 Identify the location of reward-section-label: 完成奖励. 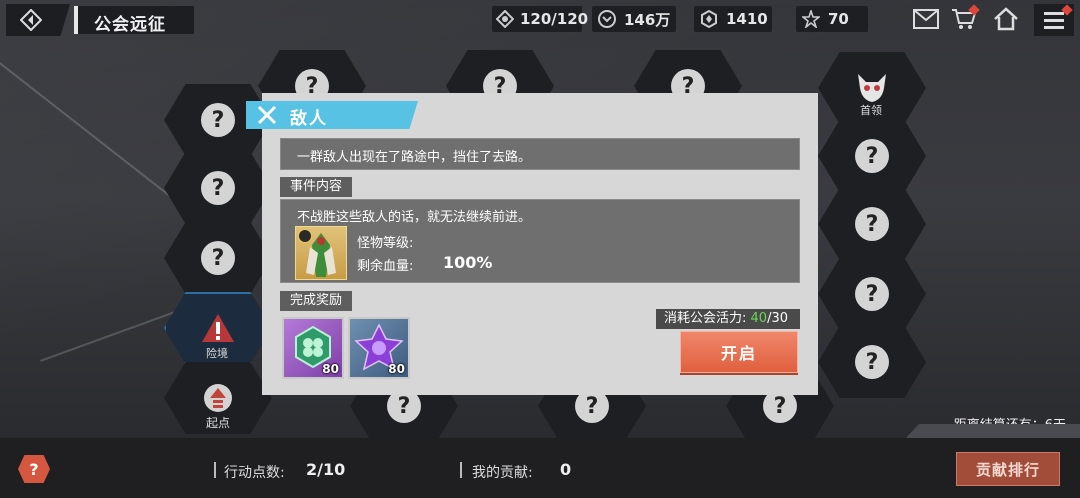
(316, 301).